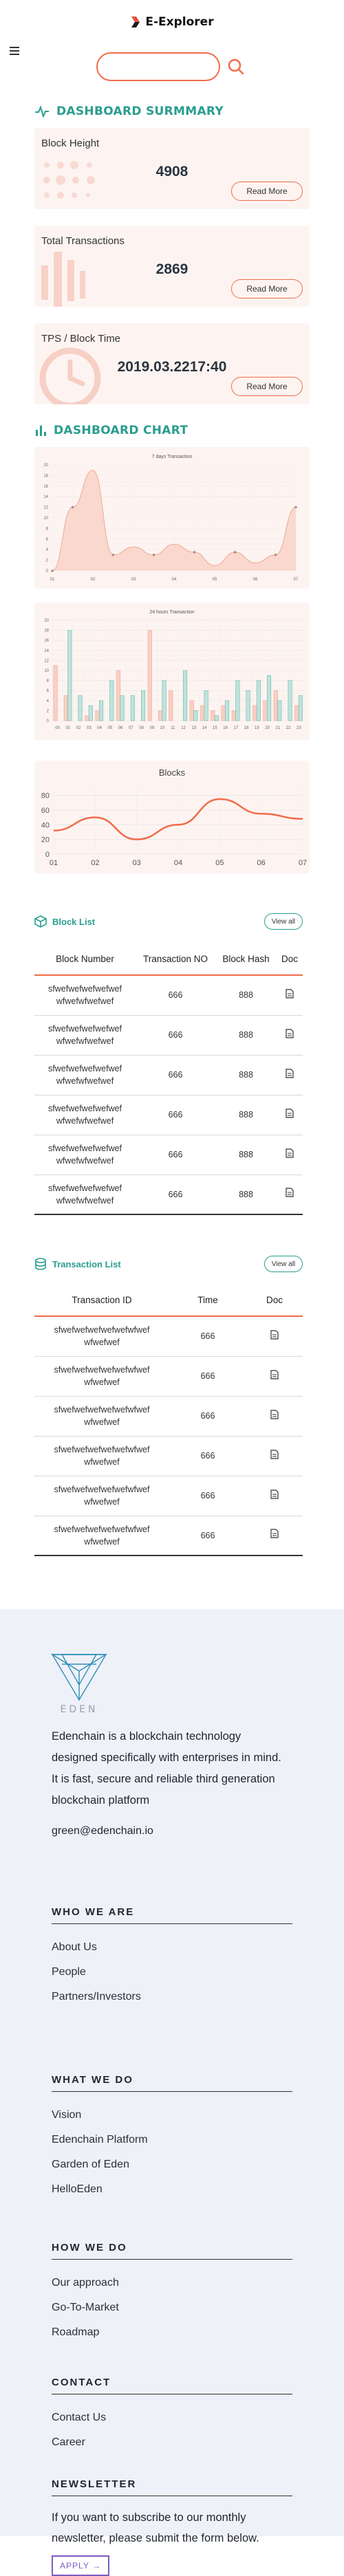 The width and height of the screenshot is (344, 2576). Describe the element at coordinates (172, 1948) in the screenshot. I see `footer-link-about-us: About Us` at that location.